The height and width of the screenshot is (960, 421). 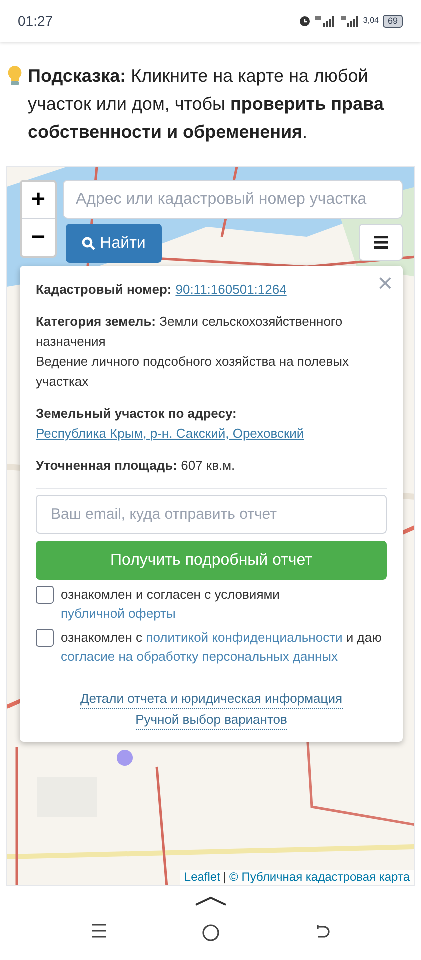 I want to click on field-label: Кадастровый номер:, so click(x=104, y=290).